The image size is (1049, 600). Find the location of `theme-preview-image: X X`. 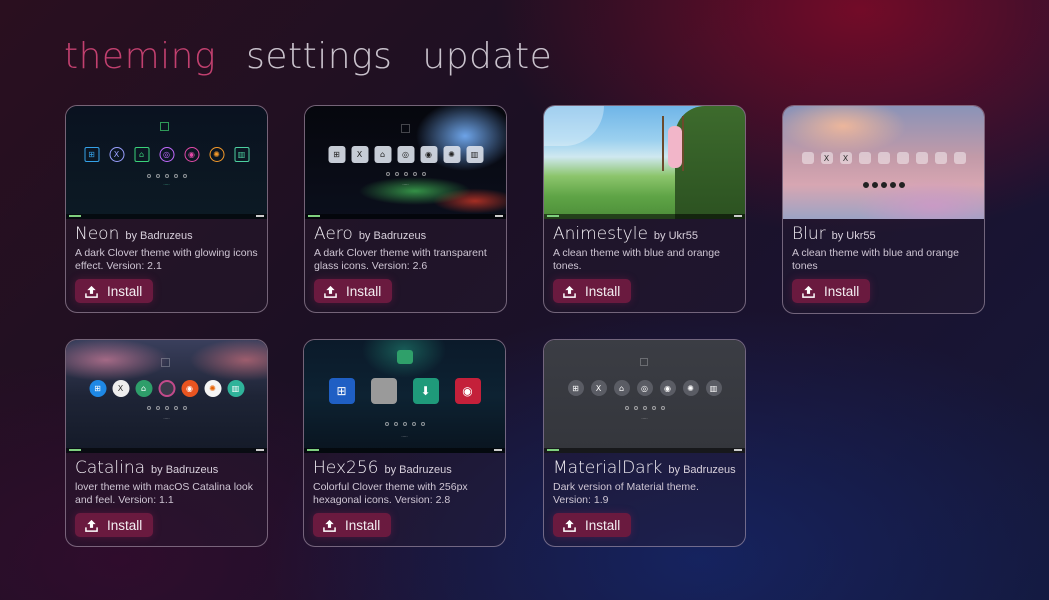

theme-preview-image: X X is located at coordinates (883, 162).